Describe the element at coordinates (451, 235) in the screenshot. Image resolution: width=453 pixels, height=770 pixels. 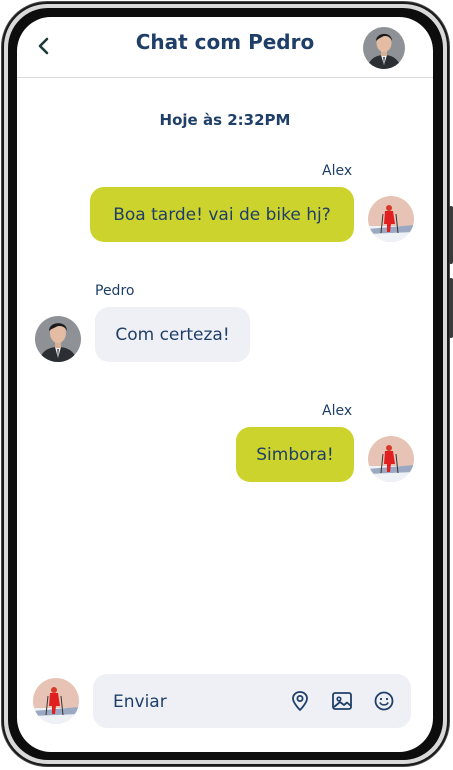
I see `side-button-upper` at that location.